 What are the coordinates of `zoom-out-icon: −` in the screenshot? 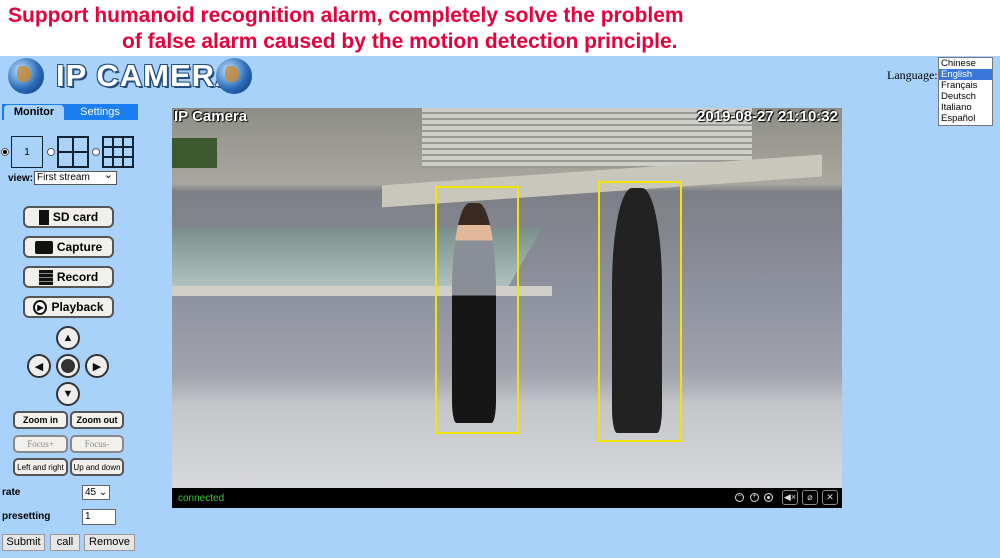 It's located at (739, 497).